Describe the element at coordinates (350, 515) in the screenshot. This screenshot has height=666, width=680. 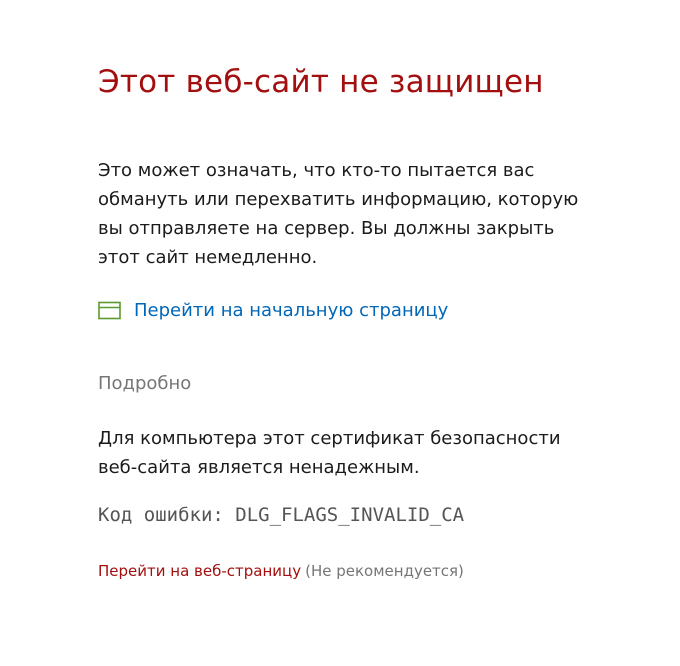
I see `error-code-value: DLG_FLAGS_INVALID_CA` at that location.